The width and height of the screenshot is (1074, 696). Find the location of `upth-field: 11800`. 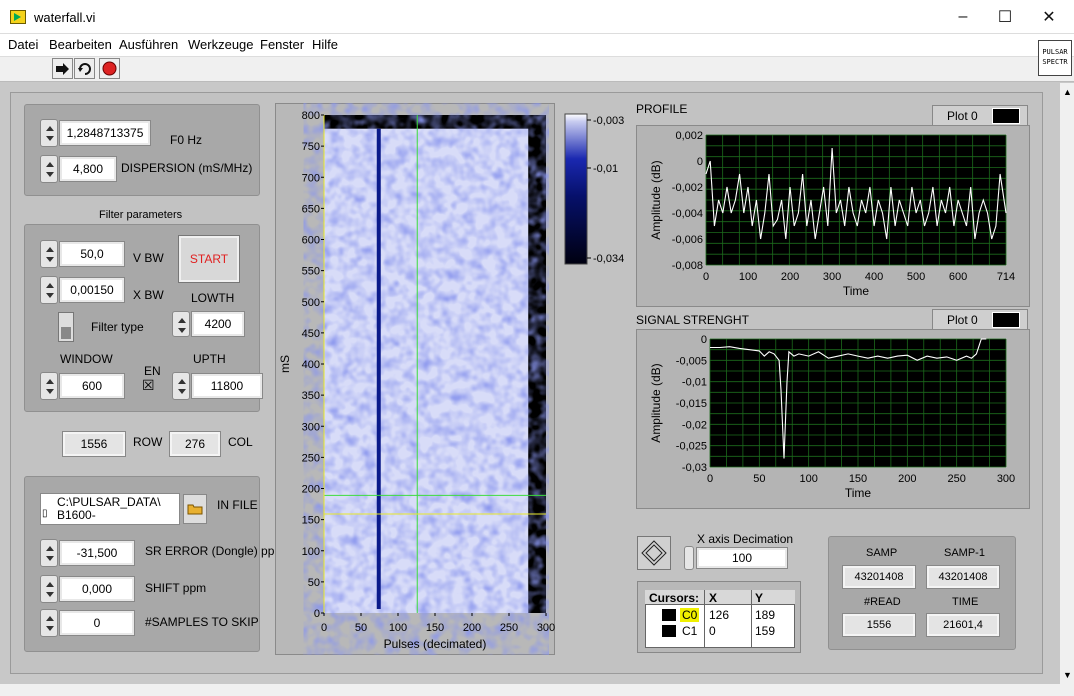

upth-field: 11800 is located at coordinates (227, 386).